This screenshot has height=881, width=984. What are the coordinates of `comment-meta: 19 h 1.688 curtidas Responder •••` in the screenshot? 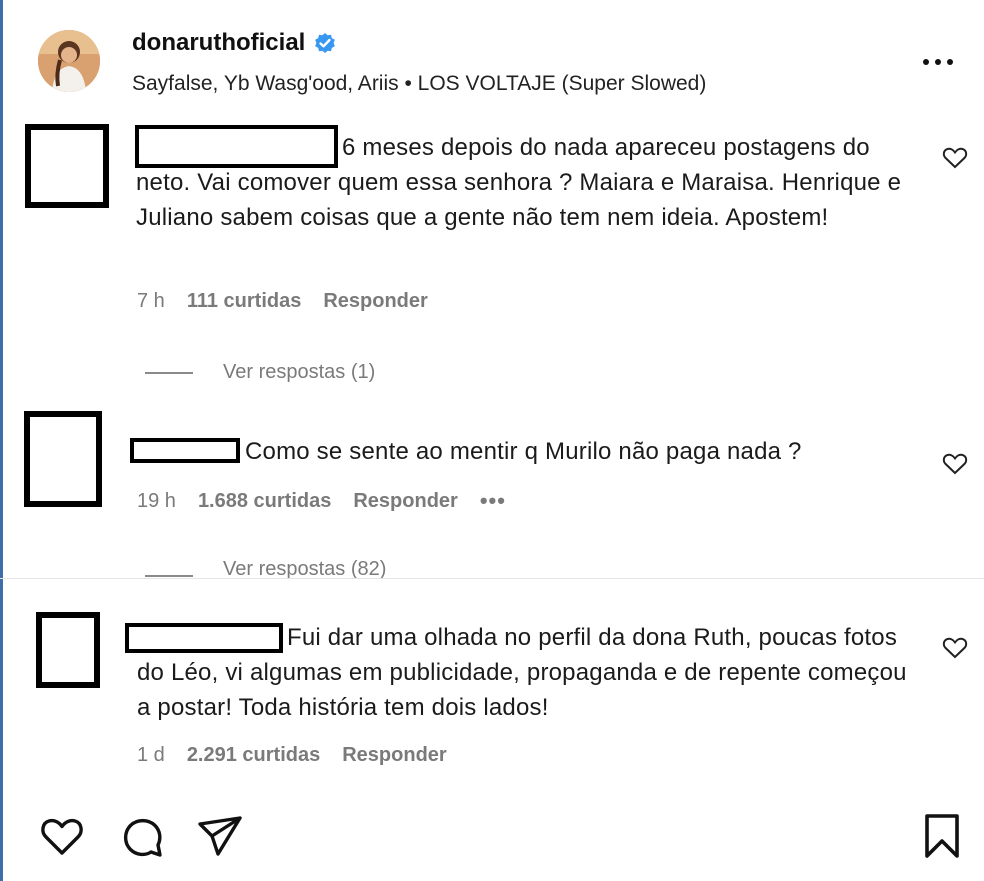 It's located at (321, 501).